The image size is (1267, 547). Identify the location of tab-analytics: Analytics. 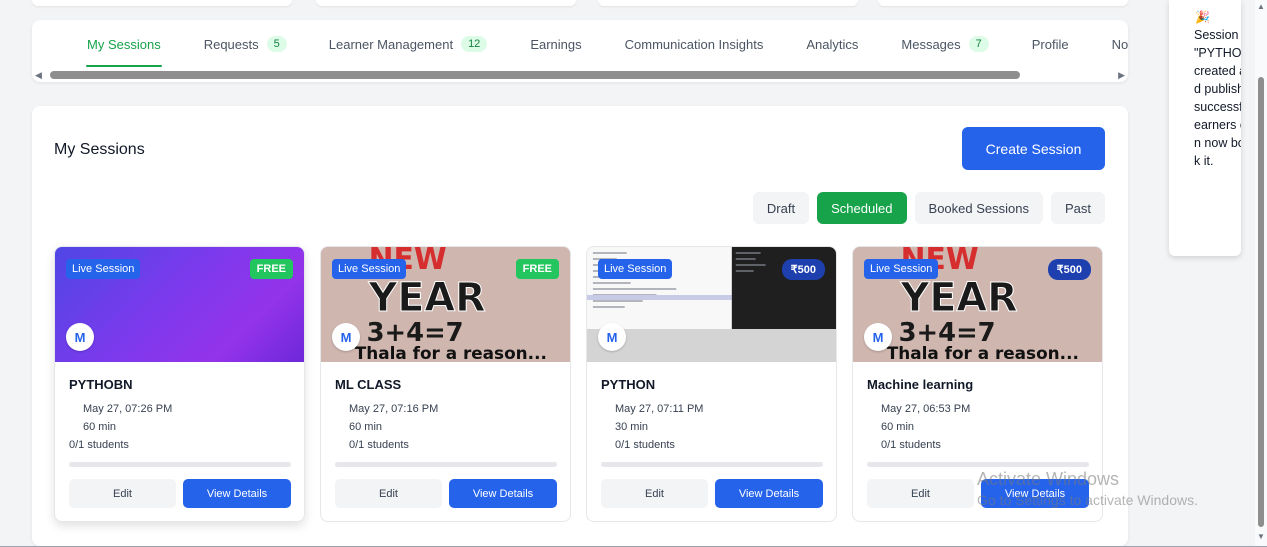
(832, 44).